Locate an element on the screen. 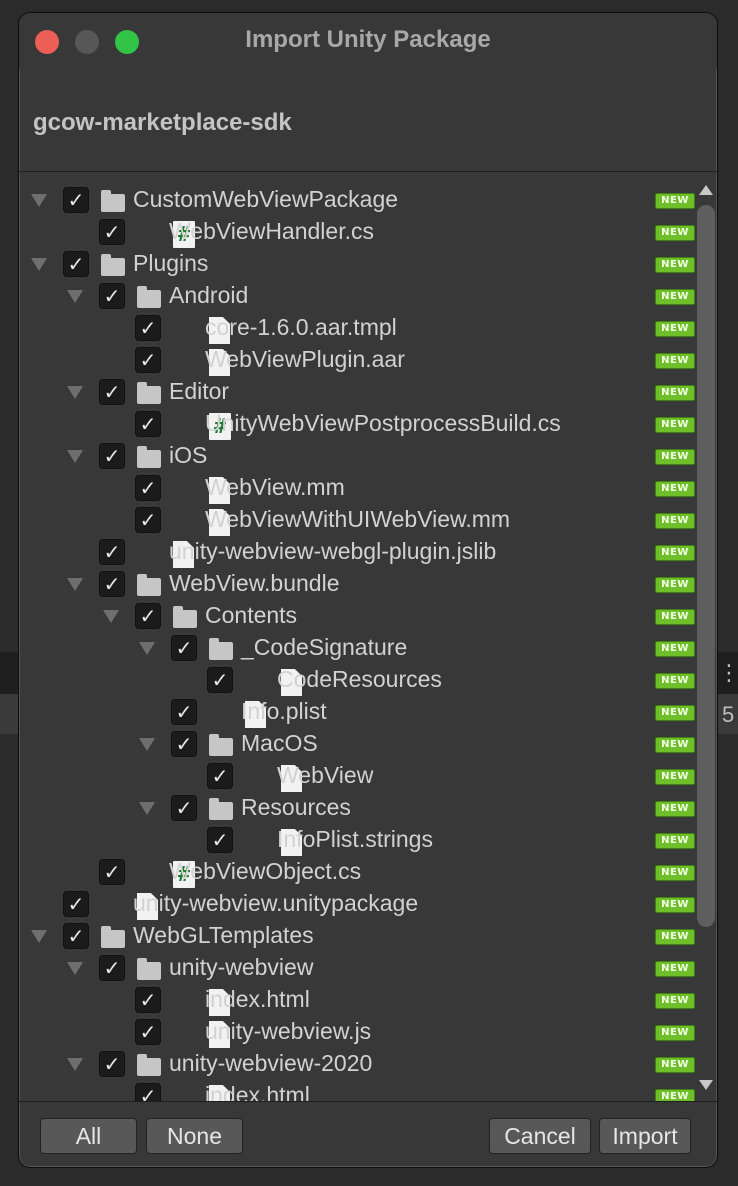  tree-row: ✓ # WebViewHandler.cs NEW is located at coordinates (357, 233).